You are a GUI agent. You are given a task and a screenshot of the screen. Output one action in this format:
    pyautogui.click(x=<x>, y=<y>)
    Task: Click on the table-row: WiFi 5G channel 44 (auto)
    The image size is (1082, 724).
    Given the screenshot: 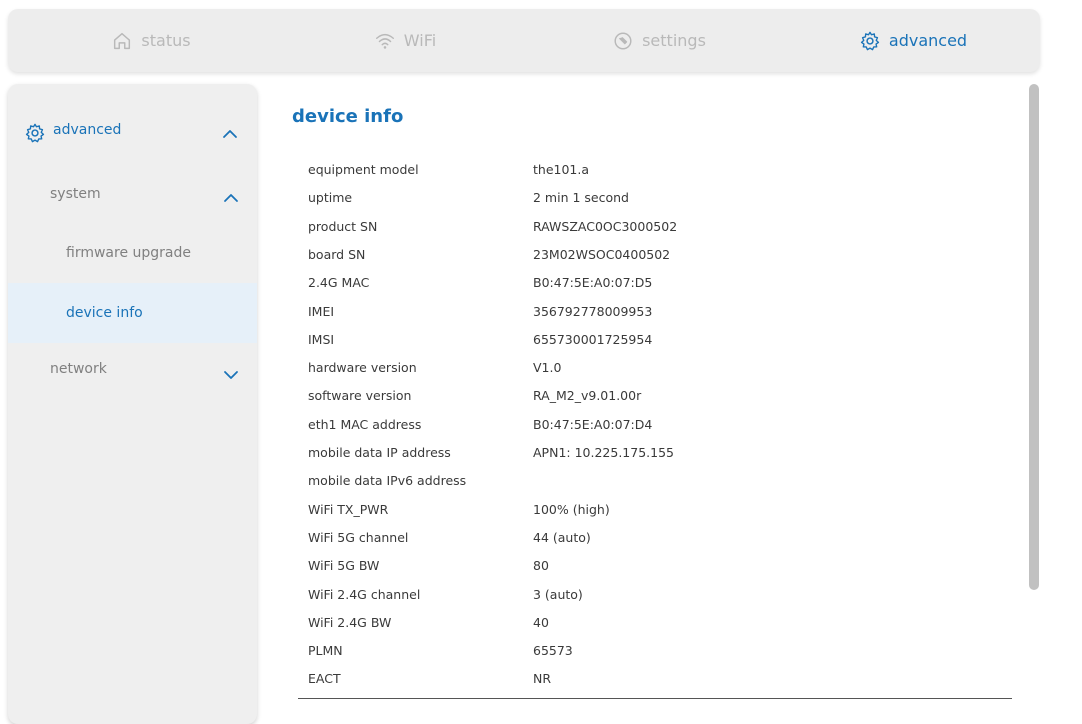 What is the action you would take?
    pyautogui.click(x=658, y=538)
    